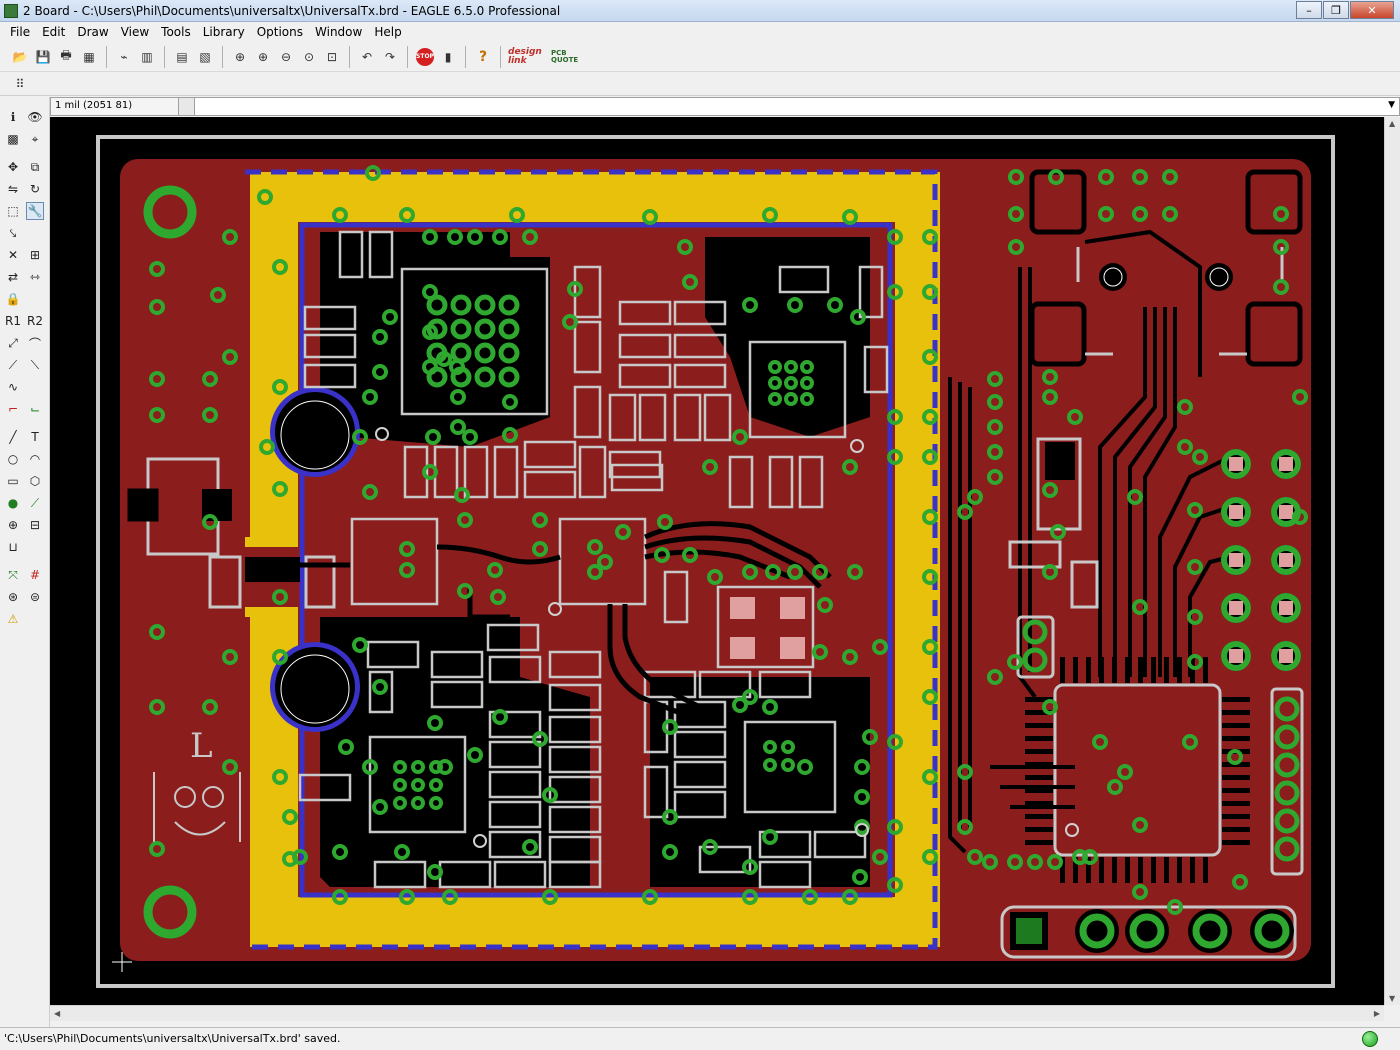 The image size is (1400, 1050). Describe the element at coordinates (35, 277) in the screenshot. I see `pinswap-icon: ⇿` at that location.